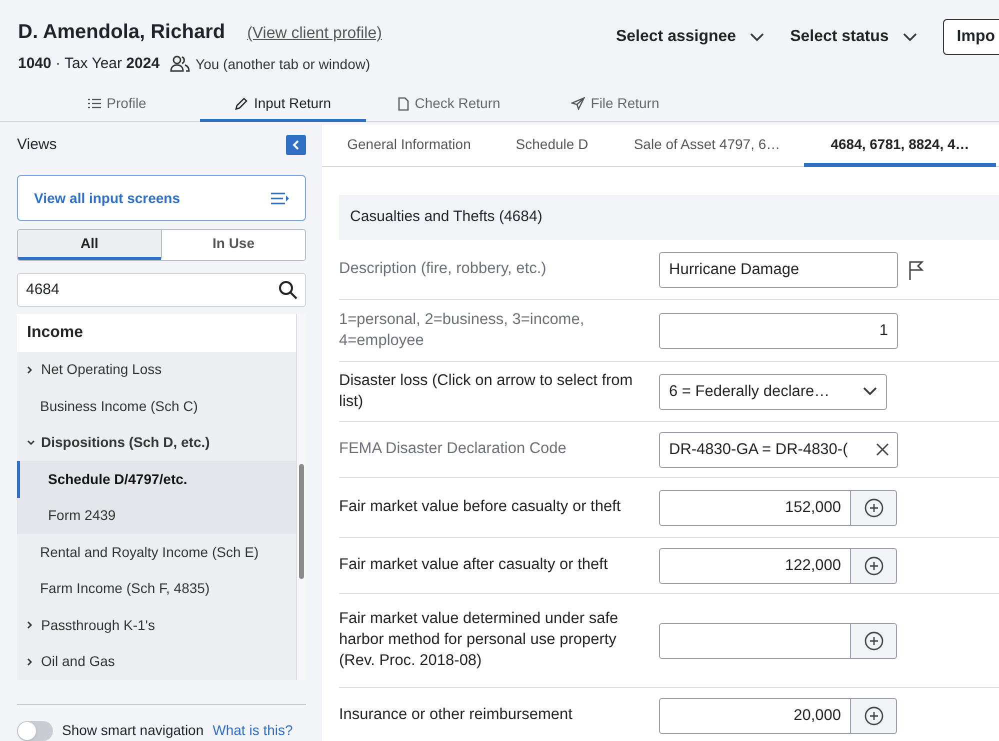 This screenshot has width=999, height=741. What do you see at coordinates (288, 290) in the screenshot?
I see `search-icon` at bounding box center [288, 290].